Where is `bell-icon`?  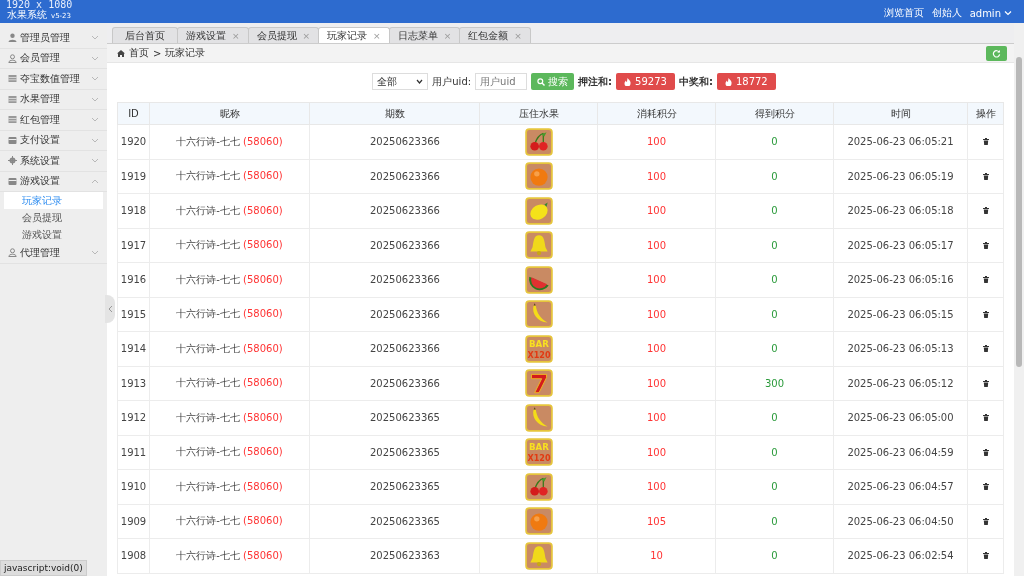
bell-icon is located at coordinates (538, 555).